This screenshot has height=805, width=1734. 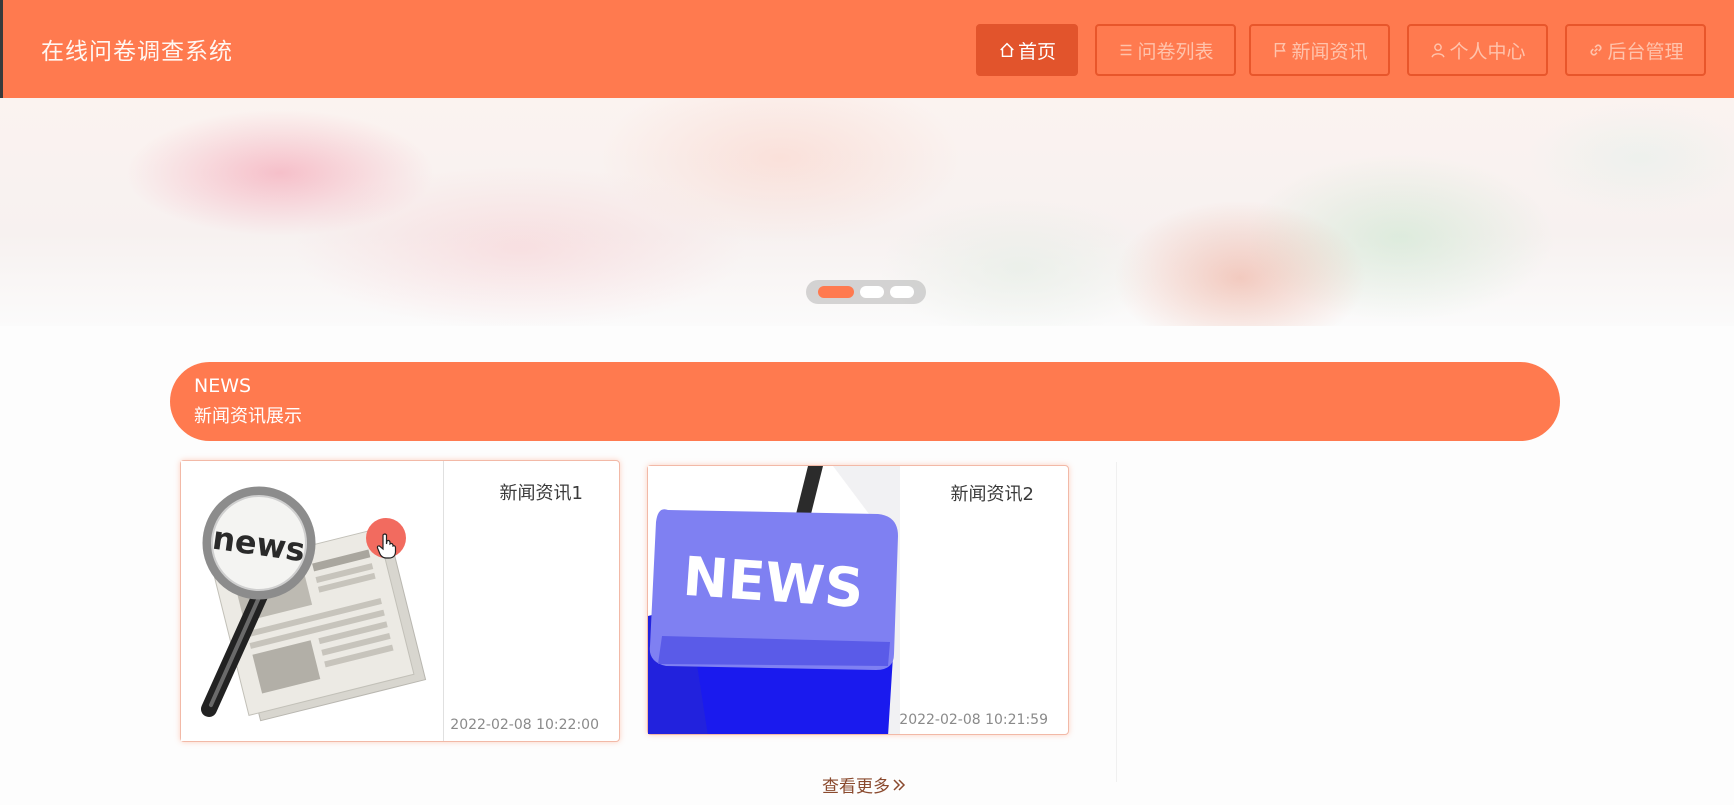 I want to click on nav-survey-list-label: 问卷列表, so click(x=1175, y=51).